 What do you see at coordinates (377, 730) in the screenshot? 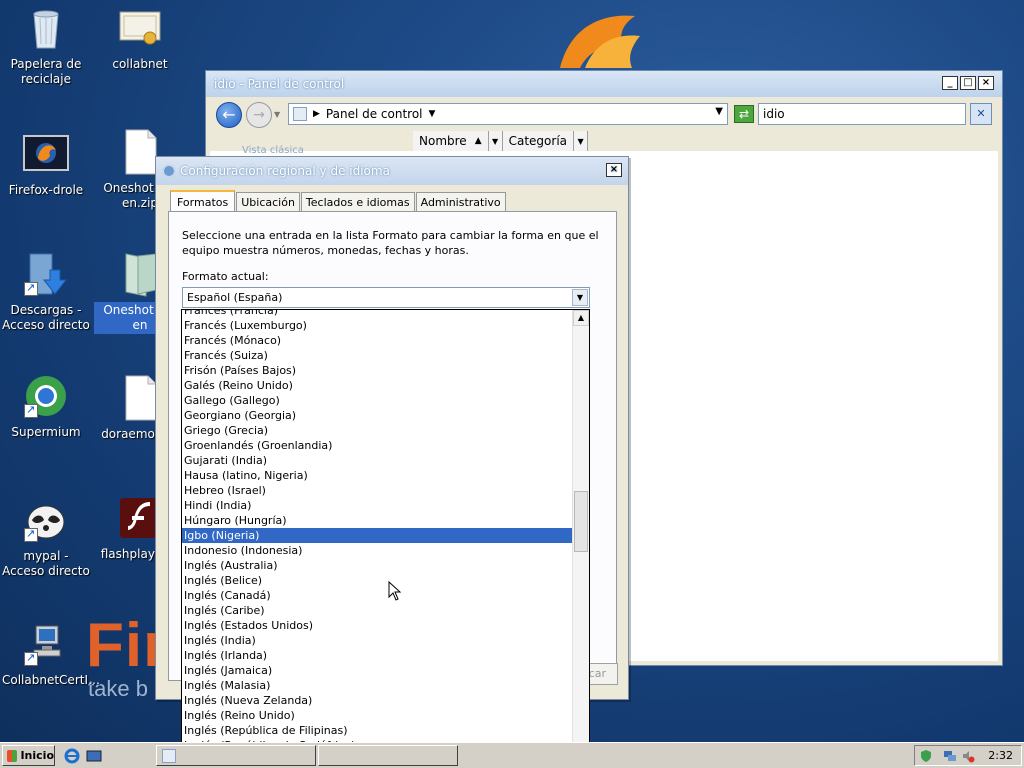
I see `format-list-item: Inglés (República de Filipinas)` at bounding box center [377, 730].